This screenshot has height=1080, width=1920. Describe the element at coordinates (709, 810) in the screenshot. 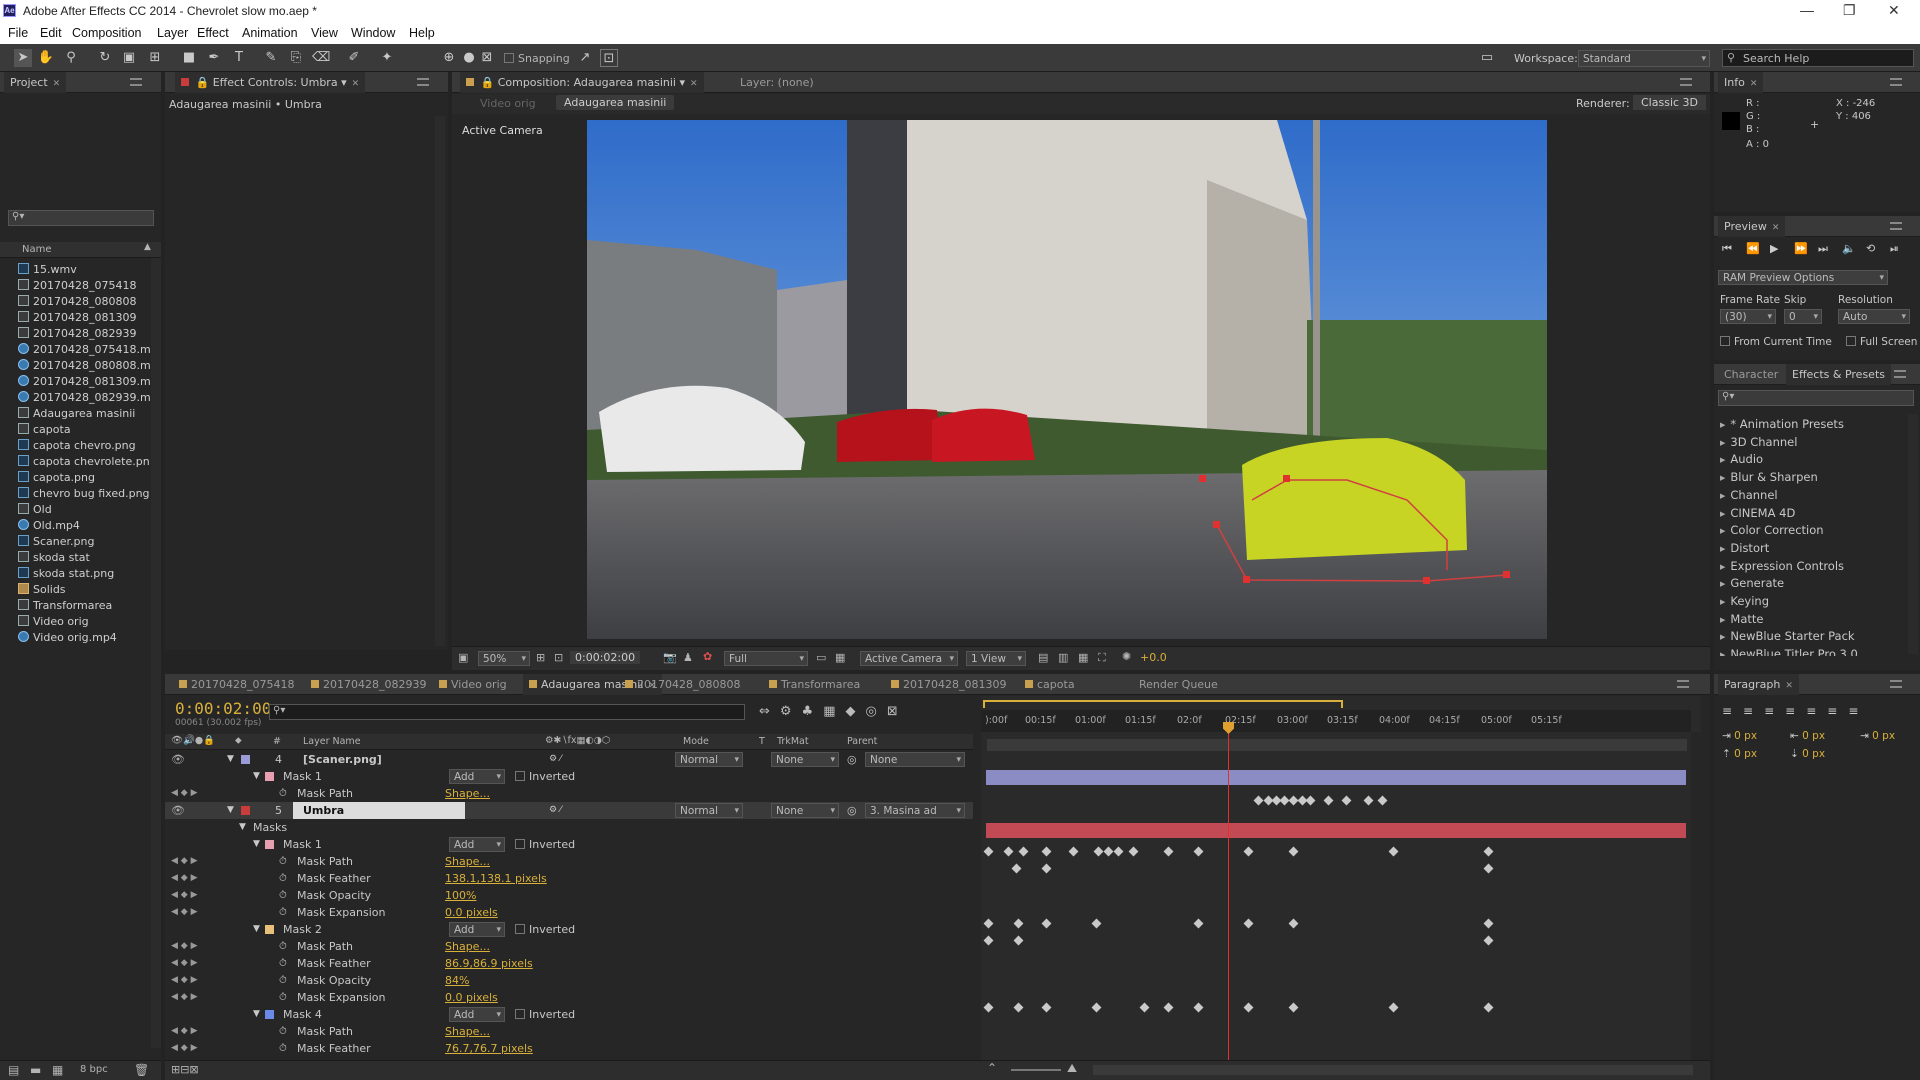

I see `blend-mode-select: Normal` at that location.